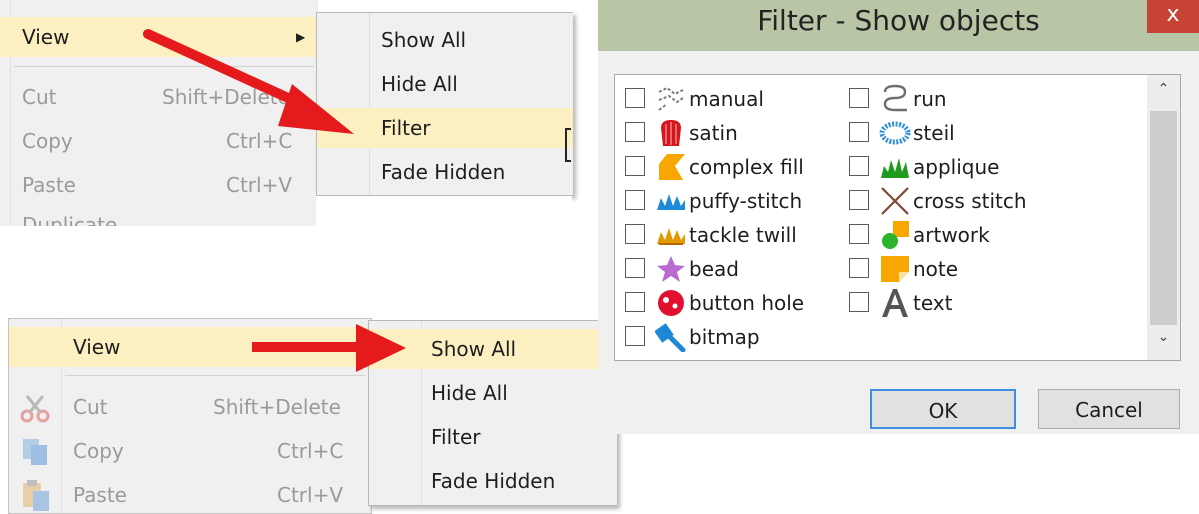 The height and width of the screenshot is (514, 1199). I want to click on paste-icon, so click(36, 495).